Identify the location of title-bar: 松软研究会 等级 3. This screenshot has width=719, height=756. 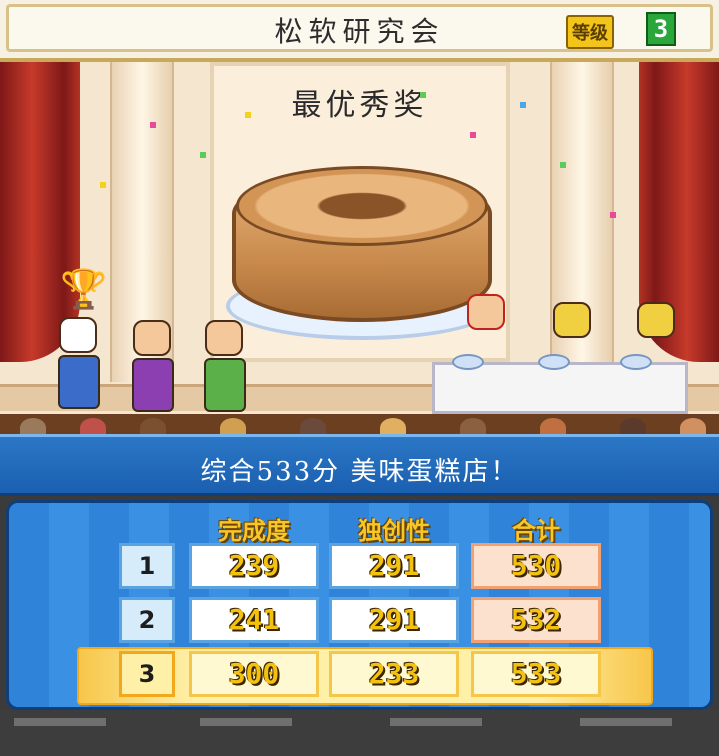
(359, 31).